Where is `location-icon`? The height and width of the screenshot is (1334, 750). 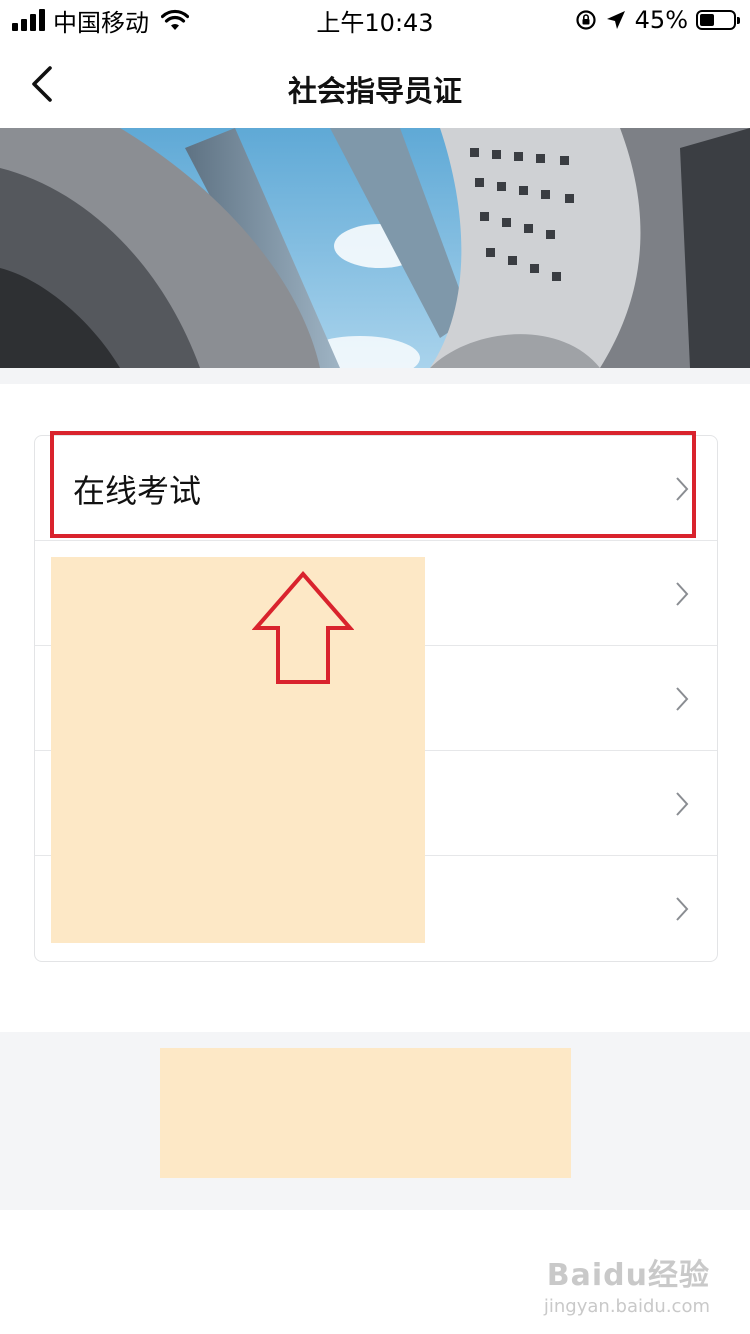 location-icon is located at coordinates (615, 20).